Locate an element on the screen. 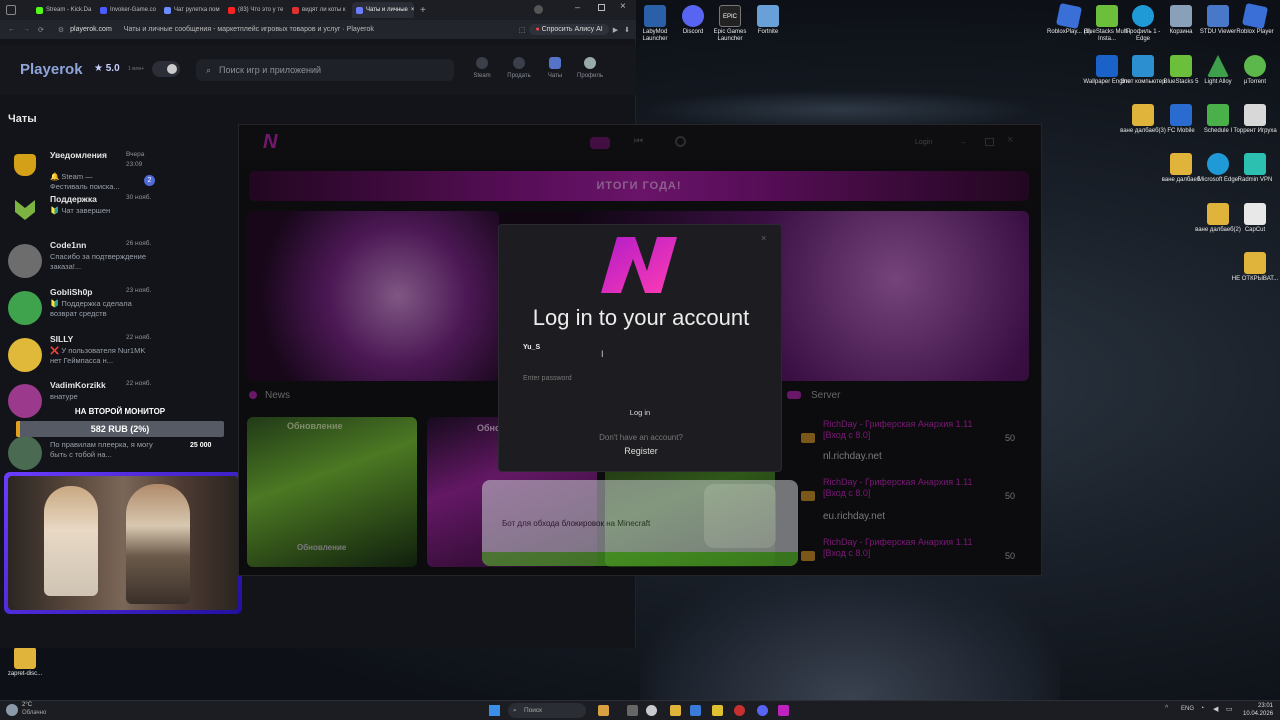 The width and height of the screenshot is (1280, 720). chat-name: VadimKorzikk is located at coordinates (78, 385).